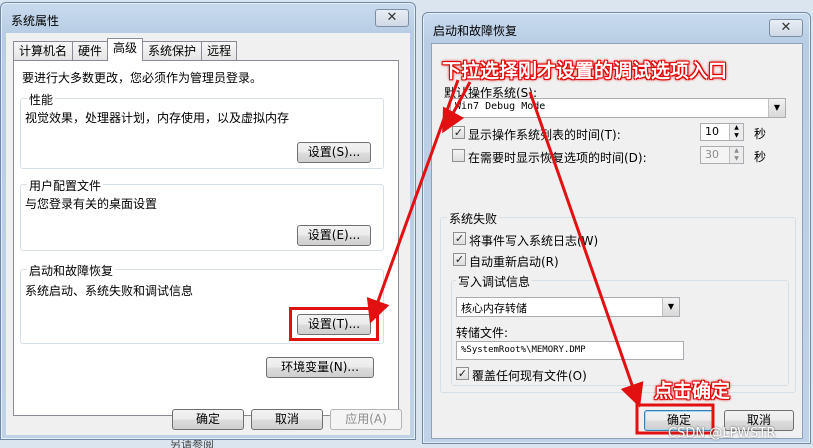 This screenshot has width=813, height=448. I want to click on show-os-list-time-value: 10, so click(712, 131).